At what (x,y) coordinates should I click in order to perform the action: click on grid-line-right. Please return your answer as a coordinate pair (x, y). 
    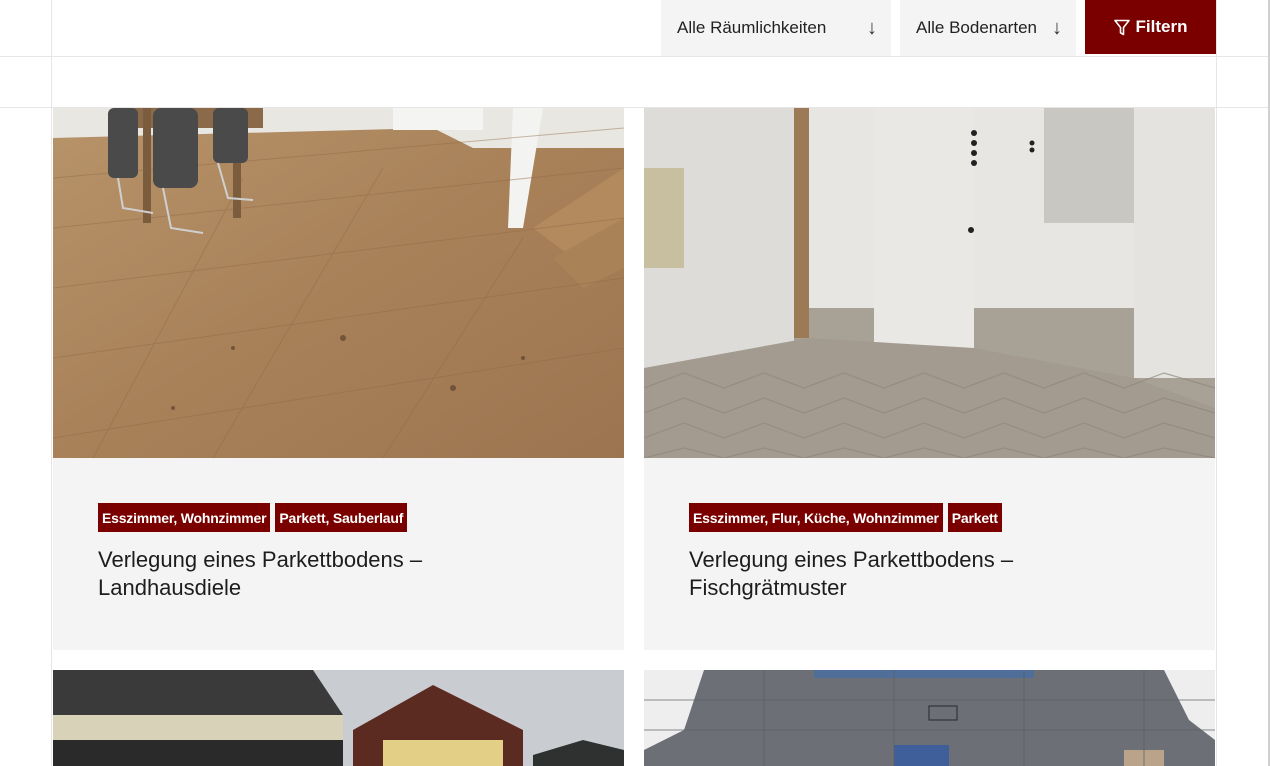
    Looking at the image, I should click on (1216, 383).